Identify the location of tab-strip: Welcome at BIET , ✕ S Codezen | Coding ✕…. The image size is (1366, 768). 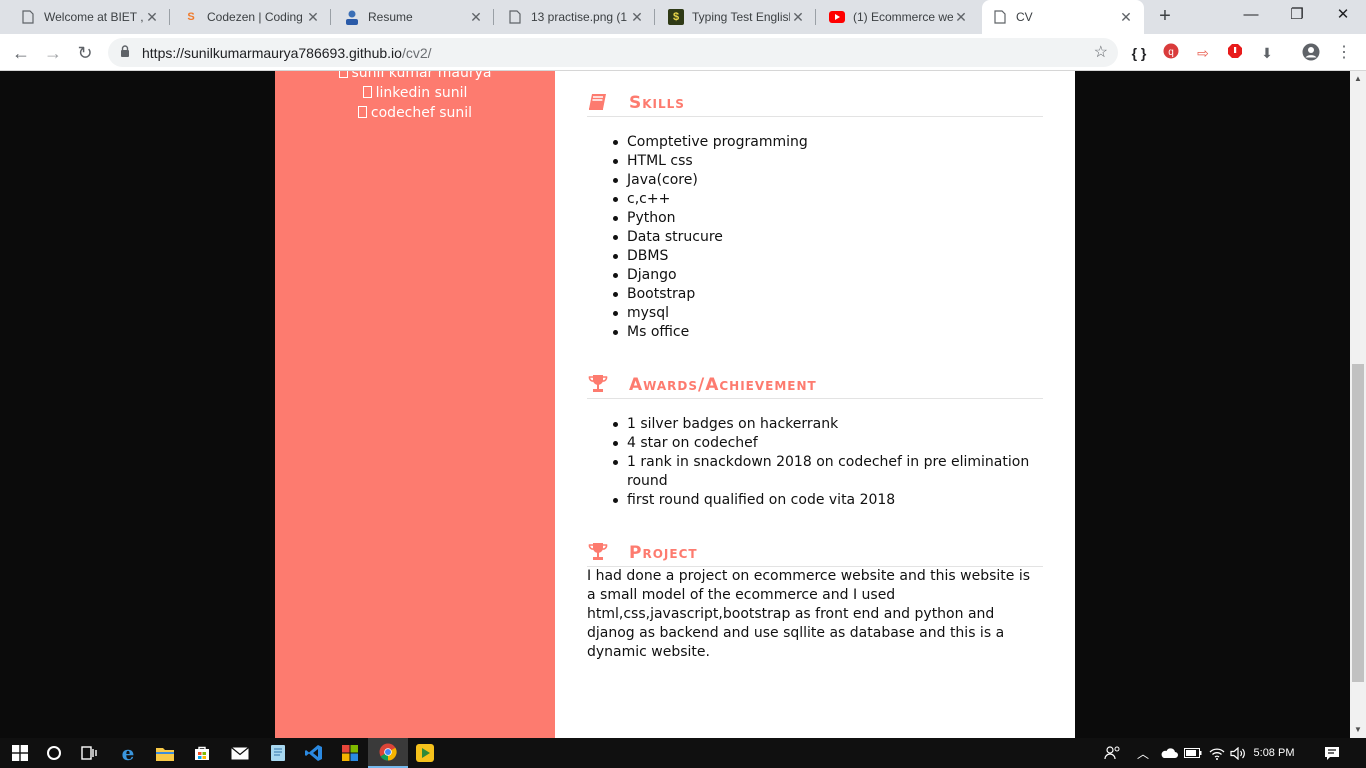
(683, 17).